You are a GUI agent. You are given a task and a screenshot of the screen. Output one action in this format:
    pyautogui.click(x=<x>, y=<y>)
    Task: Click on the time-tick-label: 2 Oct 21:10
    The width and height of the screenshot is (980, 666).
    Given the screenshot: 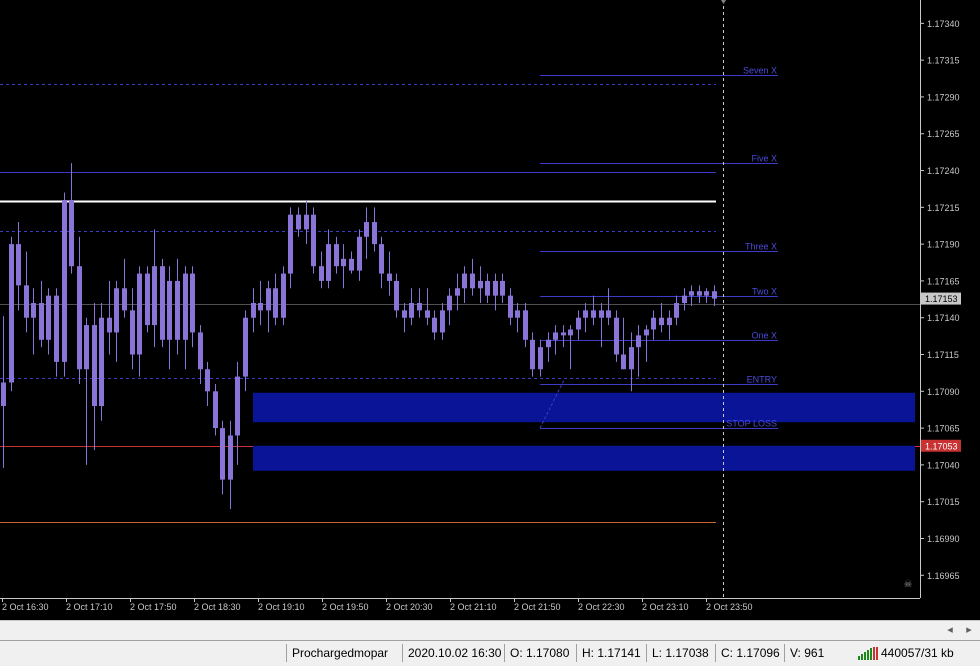 What is the action you would take?
    pyautogui.click(x=473, y=607)
    